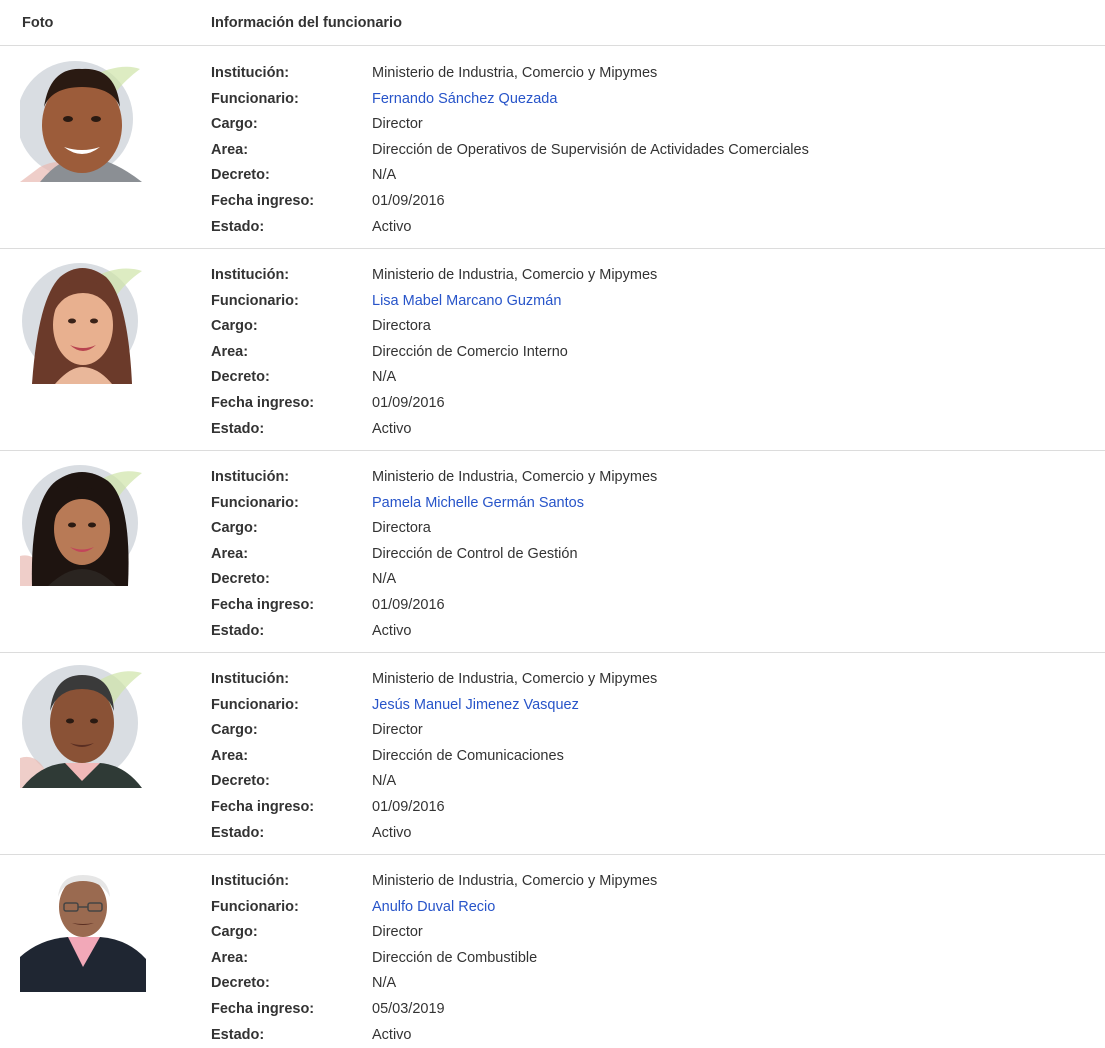 This screenshot has height=1048, width=1105. Describe the element at coordinates (38, 23) in the screenshot. I see `column-header-foto: Foto` at that location.